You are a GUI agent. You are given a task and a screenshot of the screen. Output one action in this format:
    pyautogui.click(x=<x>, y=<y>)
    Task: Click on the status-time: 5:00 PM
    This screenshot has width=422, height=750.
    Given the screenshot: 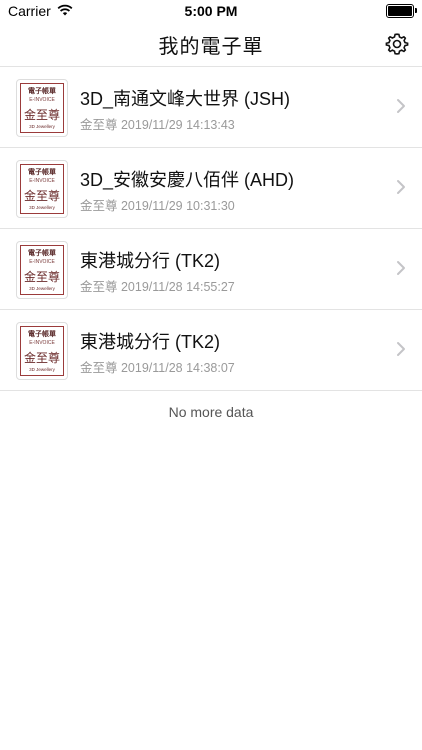 What is the action you would take?
    pyautogui.click(x=211, y=11)
    